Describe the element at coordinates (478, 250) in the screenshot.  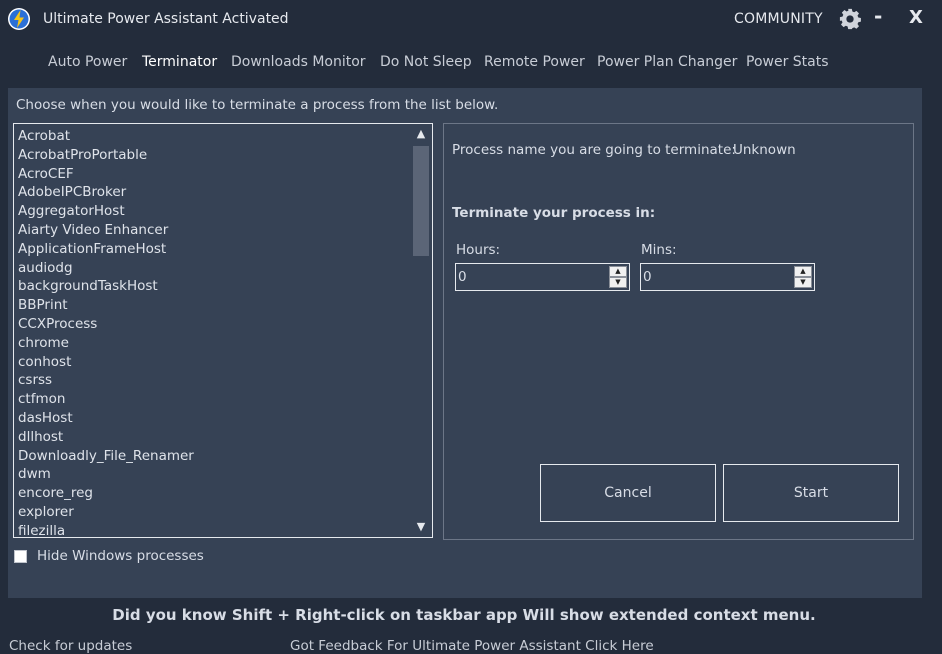
I see `hours-label: Hours:` at that location.